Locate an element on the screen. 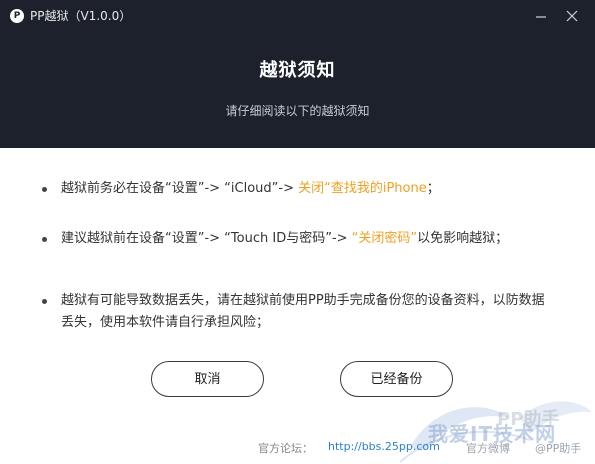  close-icon is located at coordinates (572, 16).